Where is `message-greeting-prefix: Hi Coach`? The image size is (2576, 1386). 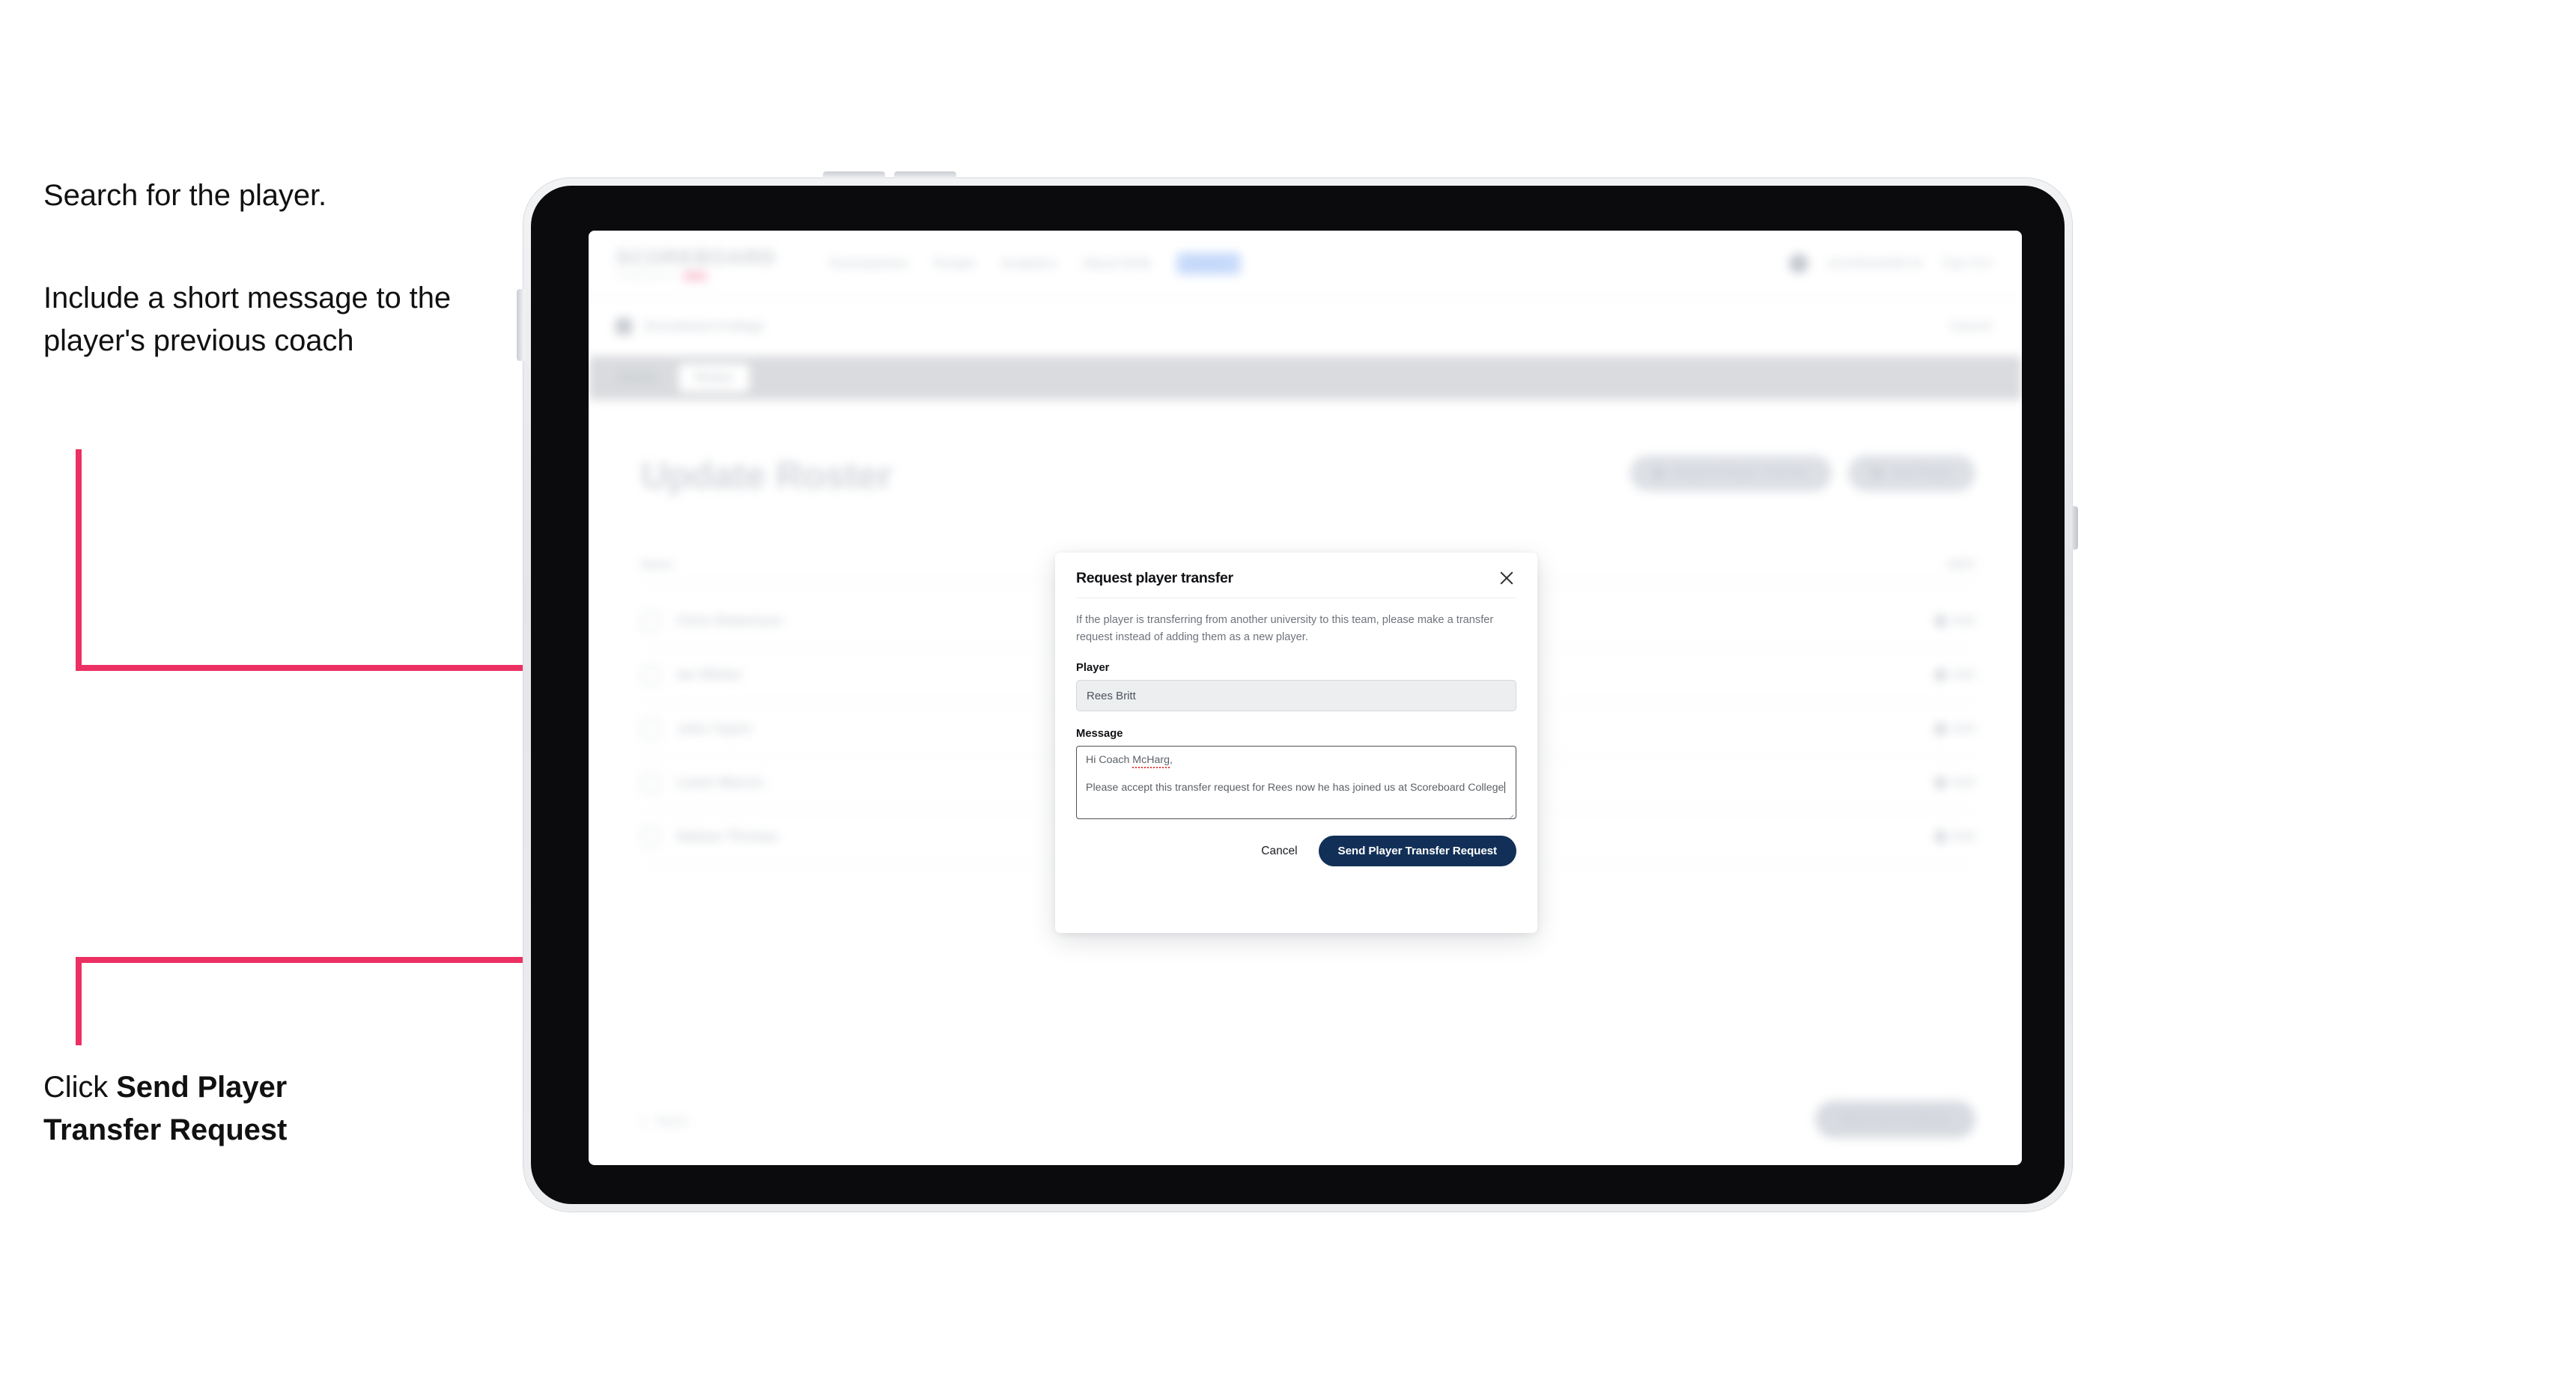 message-greeting-prefix: Hi Coach is located at coordinates (1109, 760).